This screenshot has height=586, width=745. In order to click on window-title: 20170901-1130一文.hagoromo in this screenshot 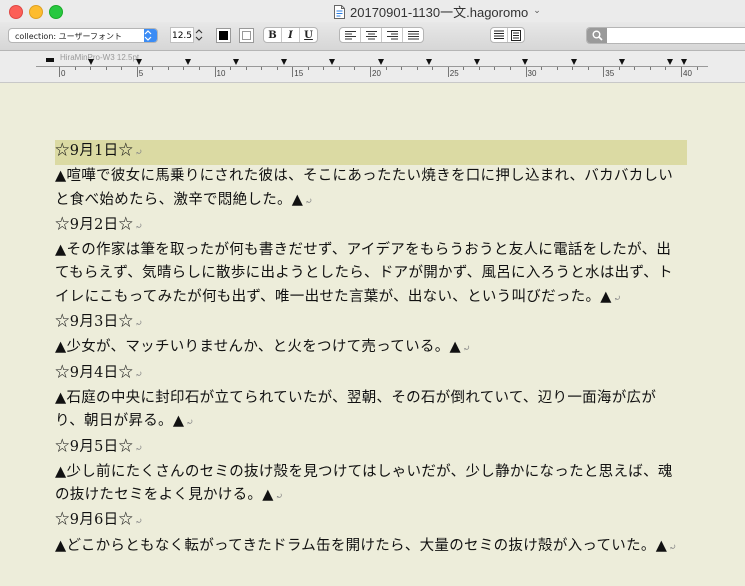, I will do `click(439, 12)`.